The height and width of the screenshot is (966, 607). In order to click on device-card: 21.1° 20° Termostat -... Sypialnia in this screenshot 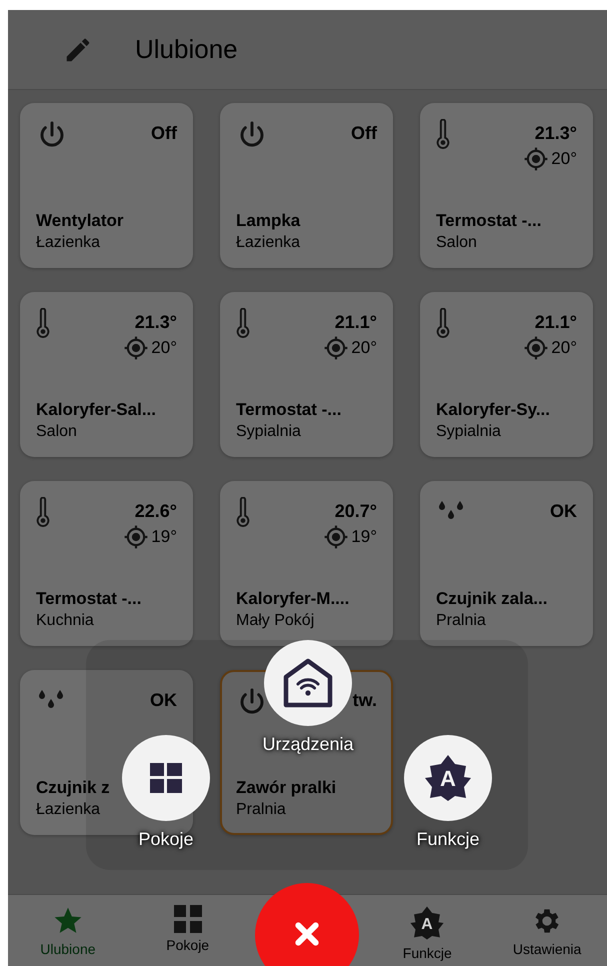, I will do `click(306, 374)`.